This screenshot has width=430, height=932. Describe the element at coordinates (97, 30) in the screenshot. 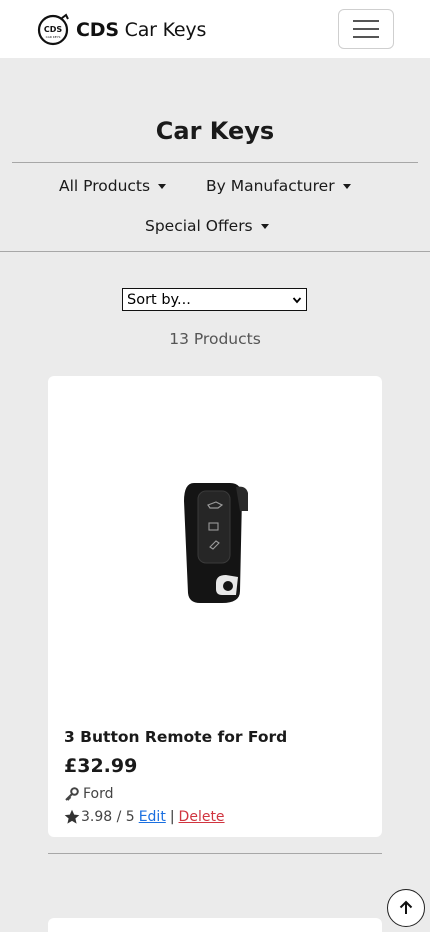

I see `brand-name-bold: CDS` at that location.